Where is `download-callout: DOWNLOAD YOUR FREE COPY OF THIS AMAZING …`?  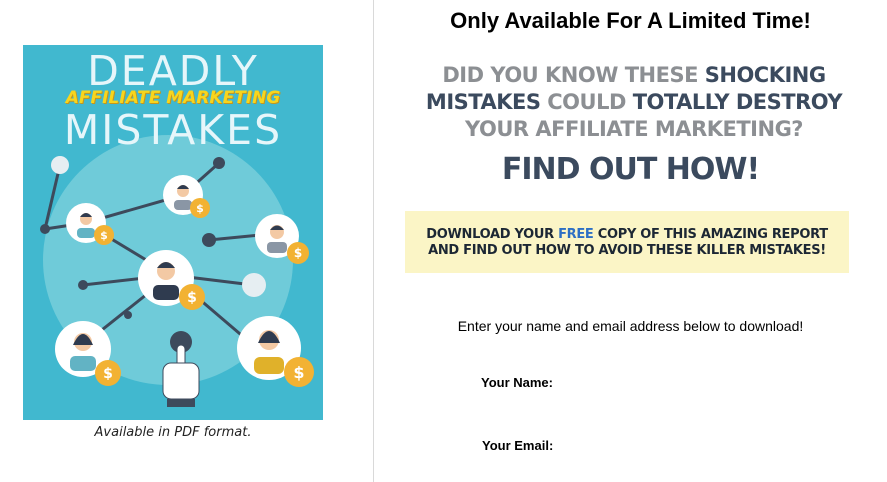
download-callout: DOWNLOAD YOUR FREE COPY OF THIS AMAZING … is located at coordinates (627, 242).